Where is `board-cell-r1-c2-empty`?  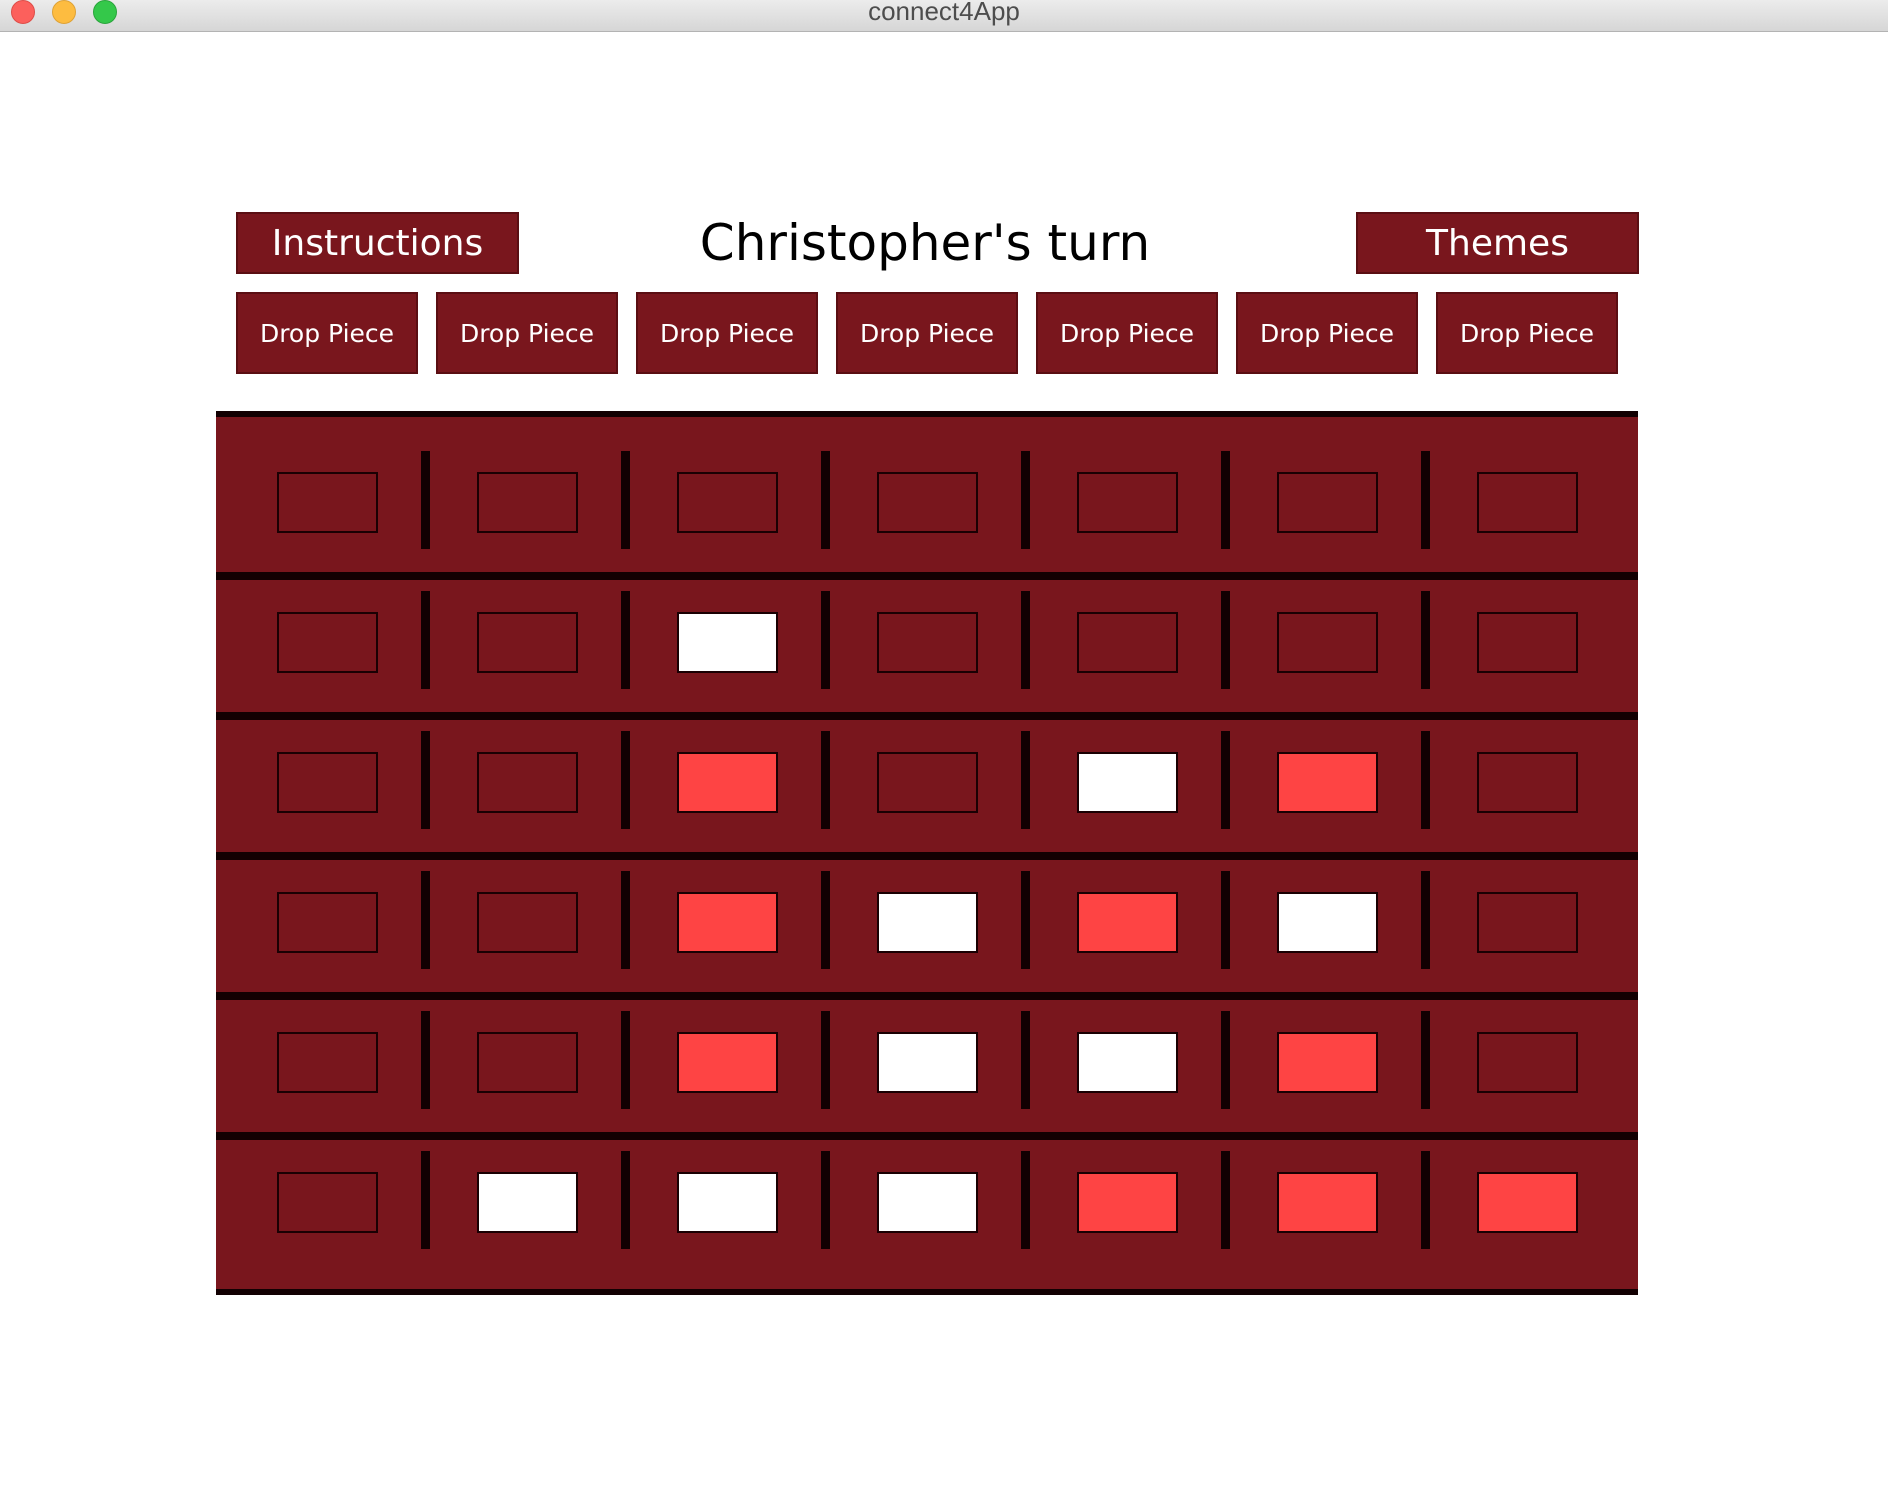
board-cell-r1-c2-empty is located at coordinates (527, 502).